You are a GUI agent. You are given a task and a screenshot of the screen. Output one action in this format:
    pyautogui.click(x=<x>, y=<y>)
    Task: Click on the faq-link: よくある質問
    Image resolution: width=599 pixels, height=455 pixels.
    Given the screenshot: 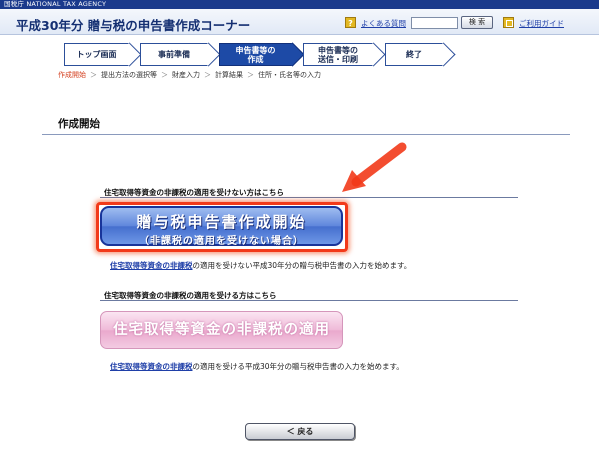 What is the action you would take?
    pyautogui.click(x=383, y=23)
    